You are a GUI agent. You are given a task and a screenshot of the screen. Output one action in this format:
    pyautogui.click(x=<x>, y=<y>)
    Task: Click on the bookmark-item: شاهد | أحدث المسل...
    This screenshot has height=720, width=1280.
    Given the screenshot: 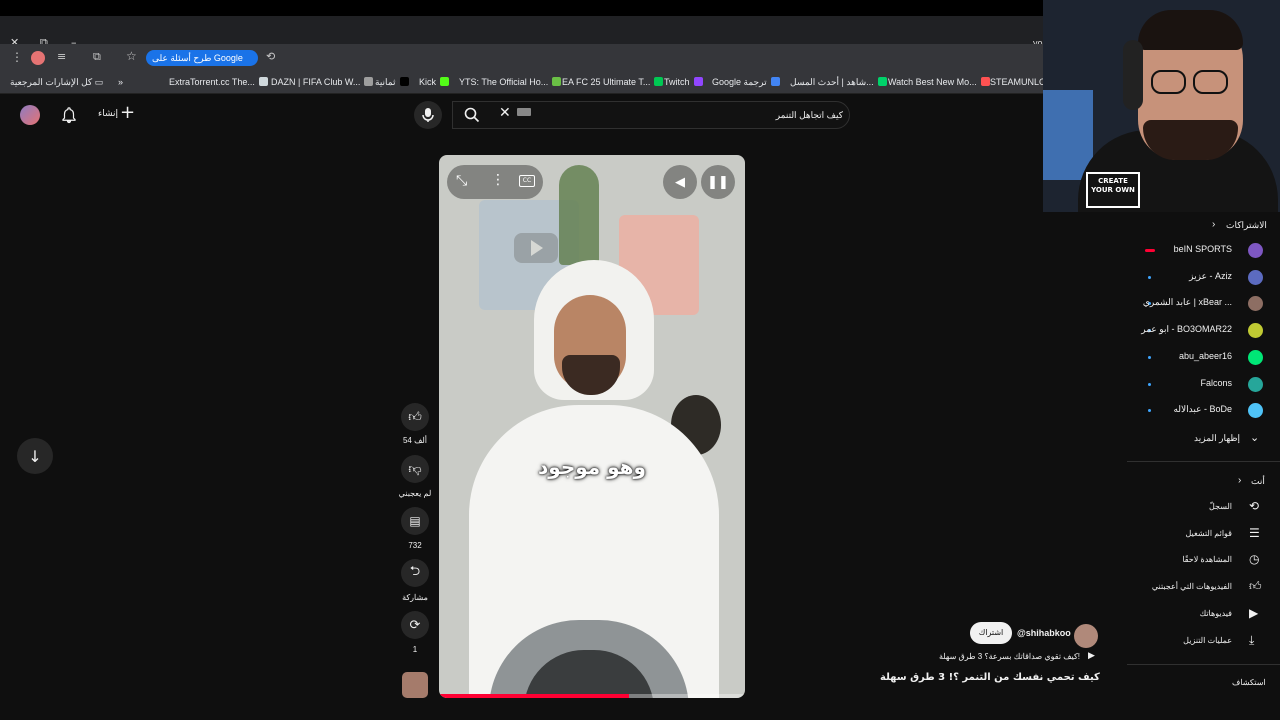 What is the action you would take?
    pyautogui.click(x=838, y=82)
    